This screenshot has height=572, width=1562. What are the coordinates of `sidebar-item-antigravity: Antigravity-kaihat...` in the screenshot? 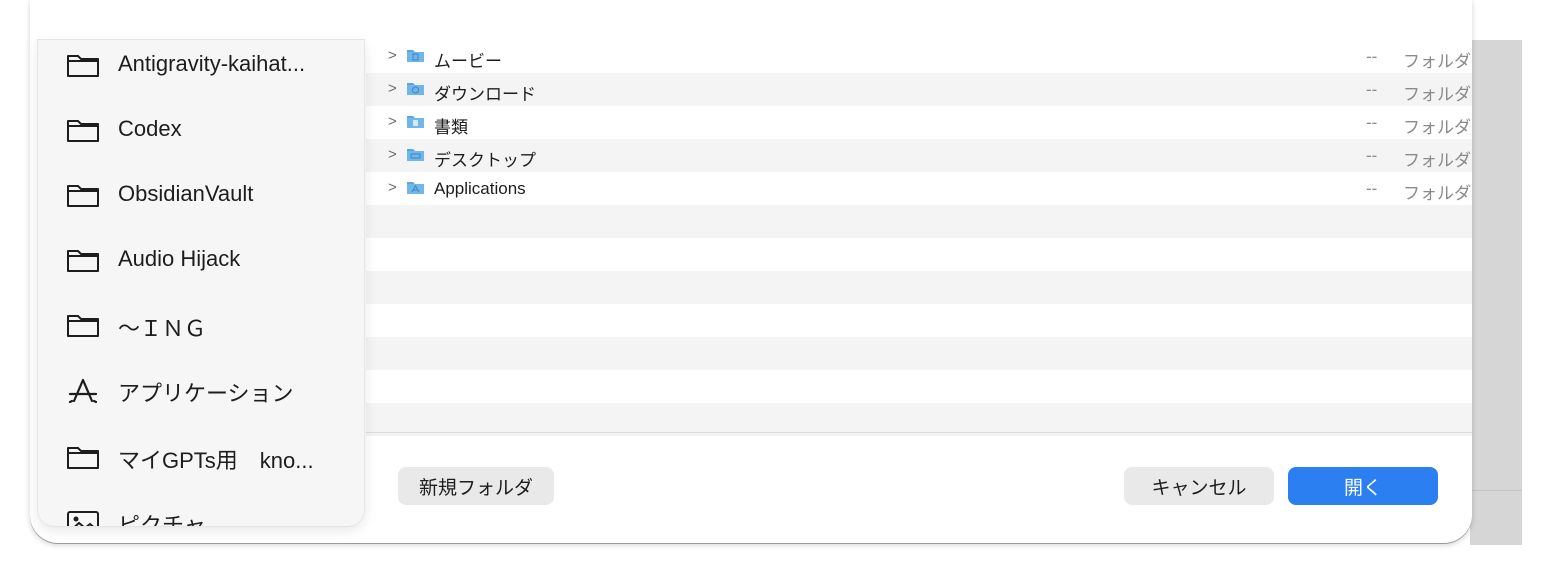 It's located at (201, 64).